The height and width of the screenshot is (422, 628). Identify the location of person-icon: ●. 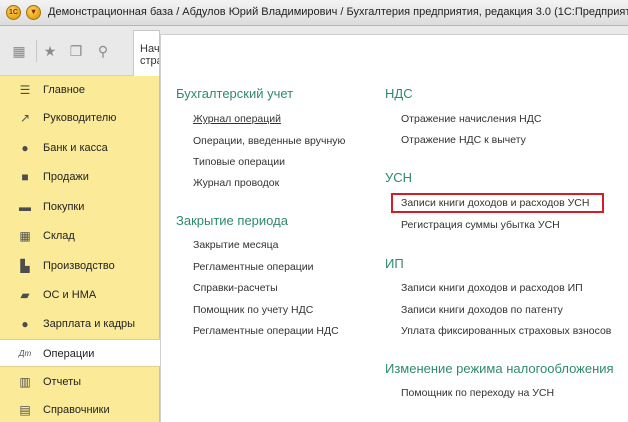
(25, 324).